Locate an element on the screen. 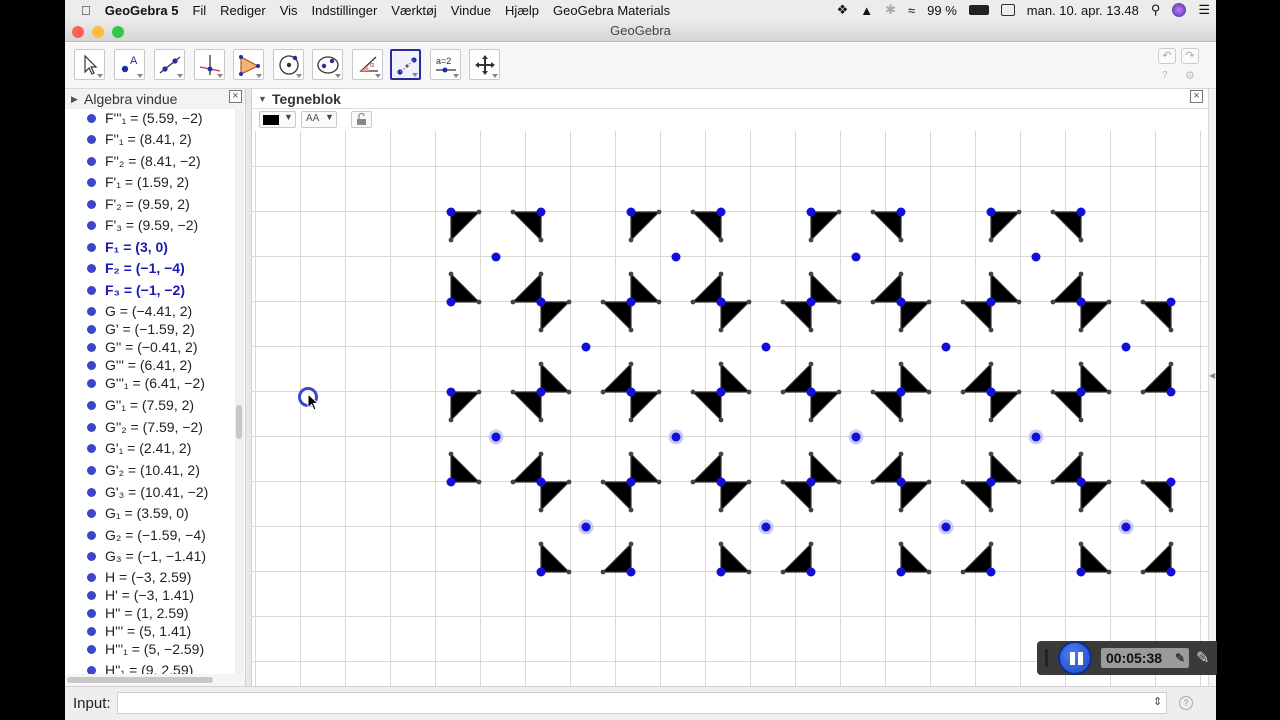  pencil-icon: ✎ is located at coordinates (1202, 658).